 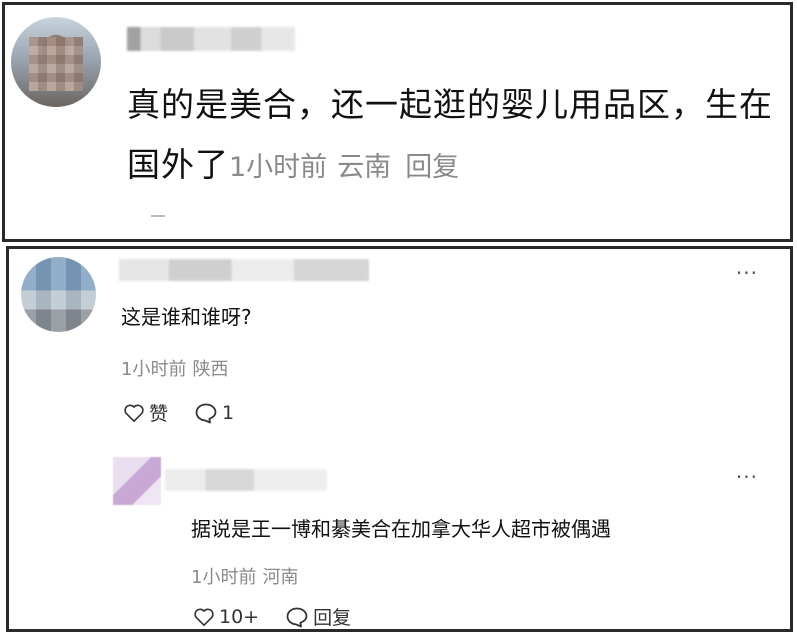 I want to click on divider-mark, so click(x=158, y=216).